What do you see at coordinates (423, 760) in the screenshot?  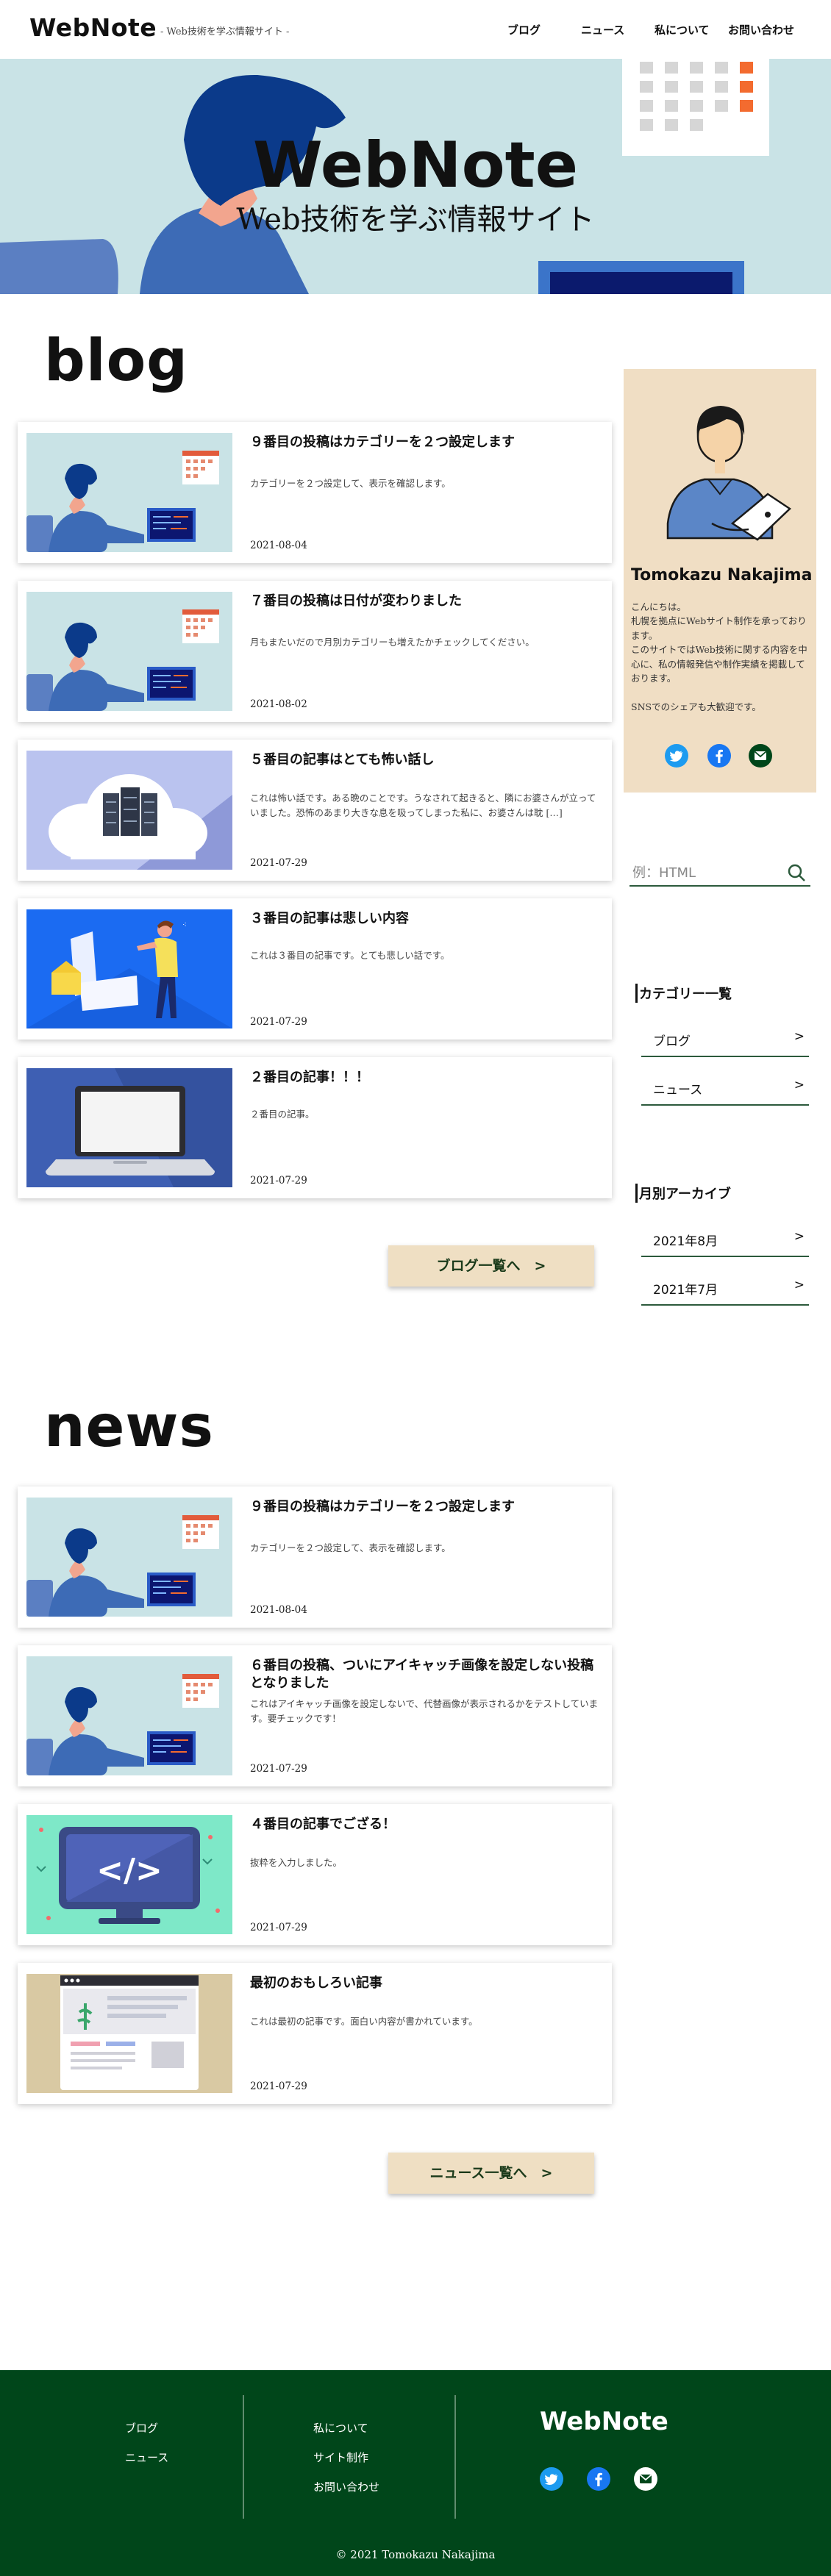 I see `post-title: ５番目の記事はとても怖い話し` at bounding box center [423, 760].